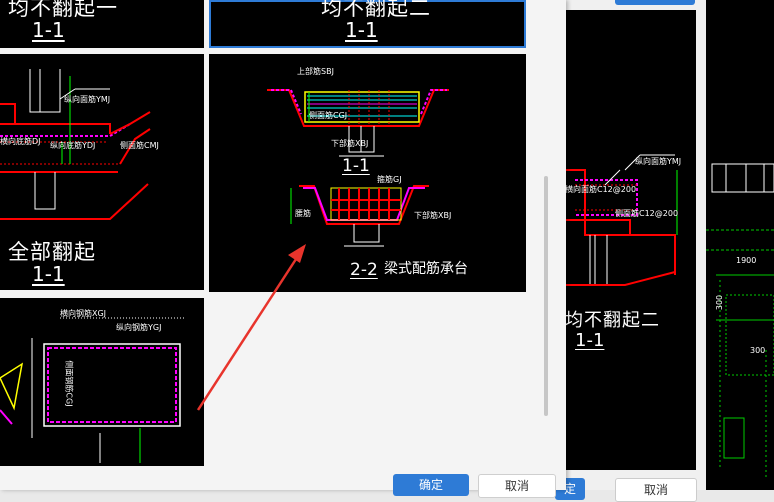  What do you see at coordinates (20, 141) in the screenshot?
I see `label-dj: 横向底筋DJ` at bounding box center [20, 141].